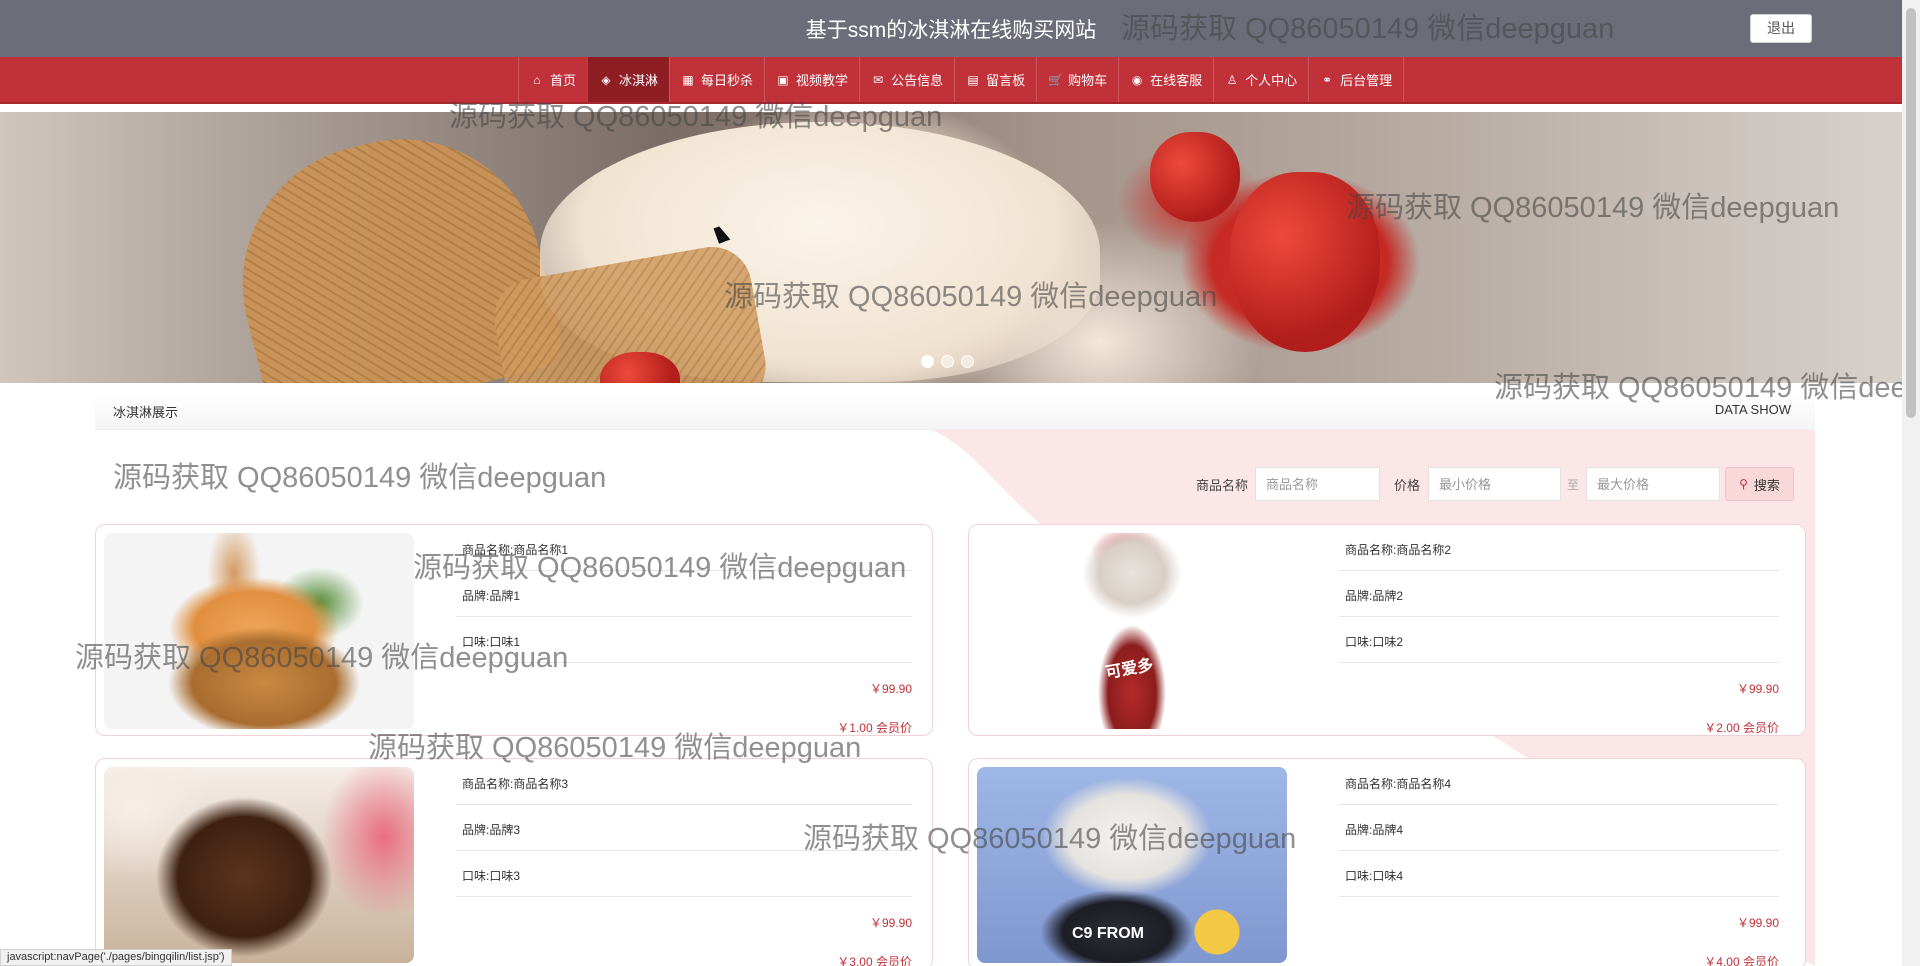 The width and height of the screenshot is (1920, 966). I want to click on member-price: ￥2.00 会员价, so click(1741, 728).